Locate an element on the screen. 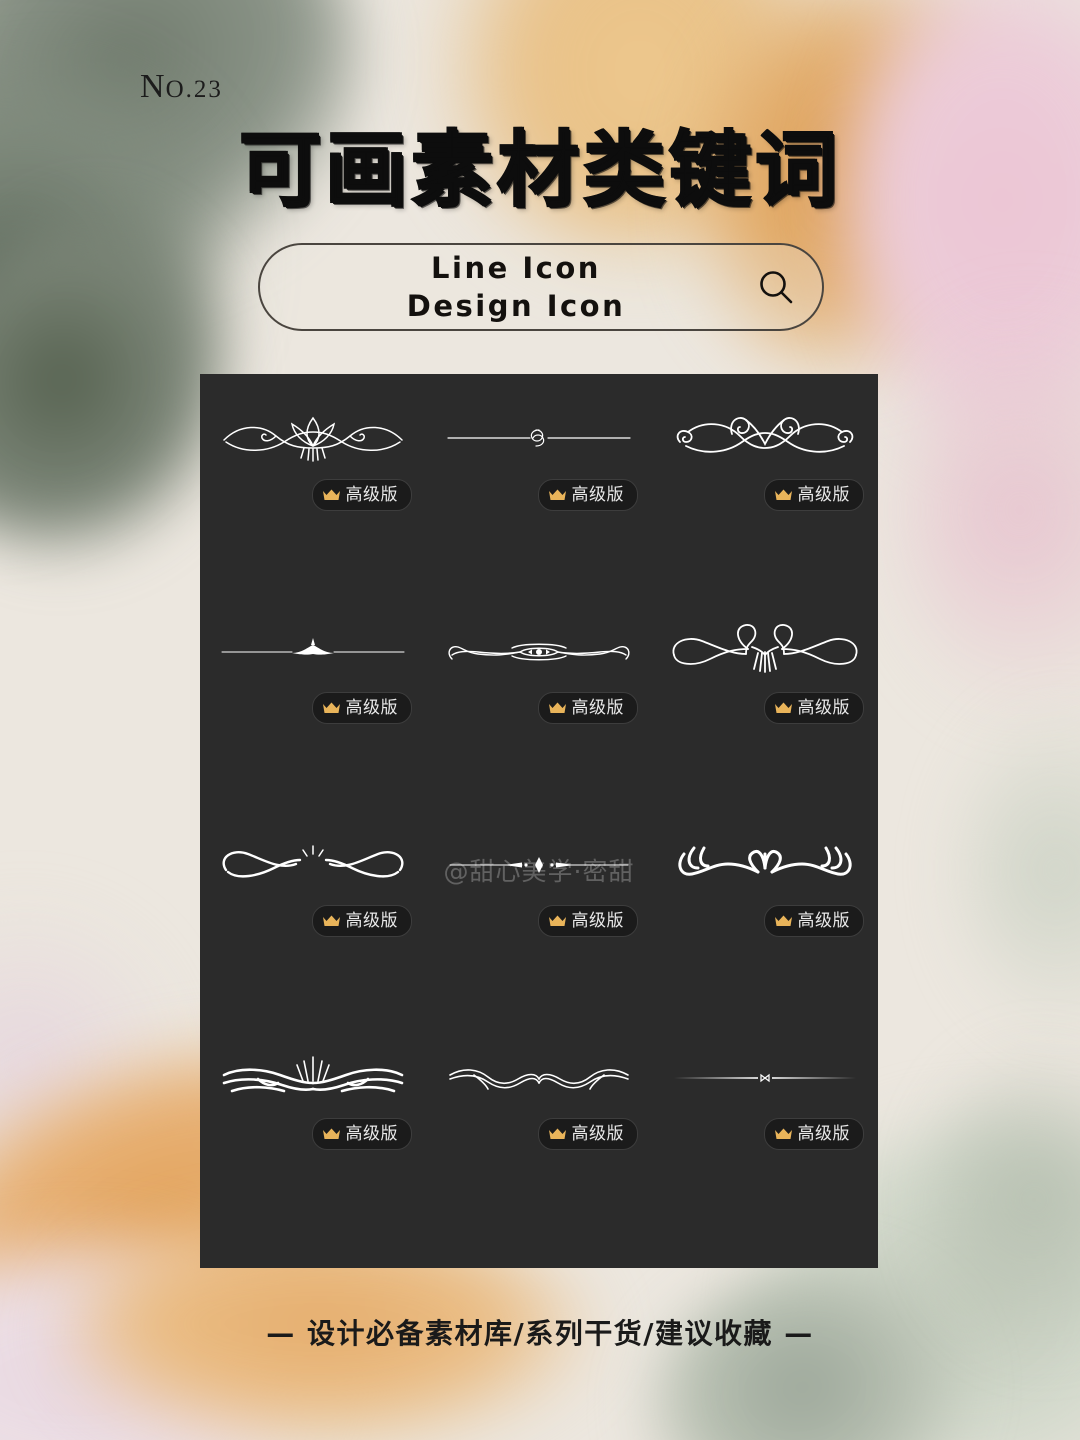 Image resolution: width=1080 pixels, height=1440 pixels. search-bar: Line Icon Design Icon is located at coordinates (541, 287).